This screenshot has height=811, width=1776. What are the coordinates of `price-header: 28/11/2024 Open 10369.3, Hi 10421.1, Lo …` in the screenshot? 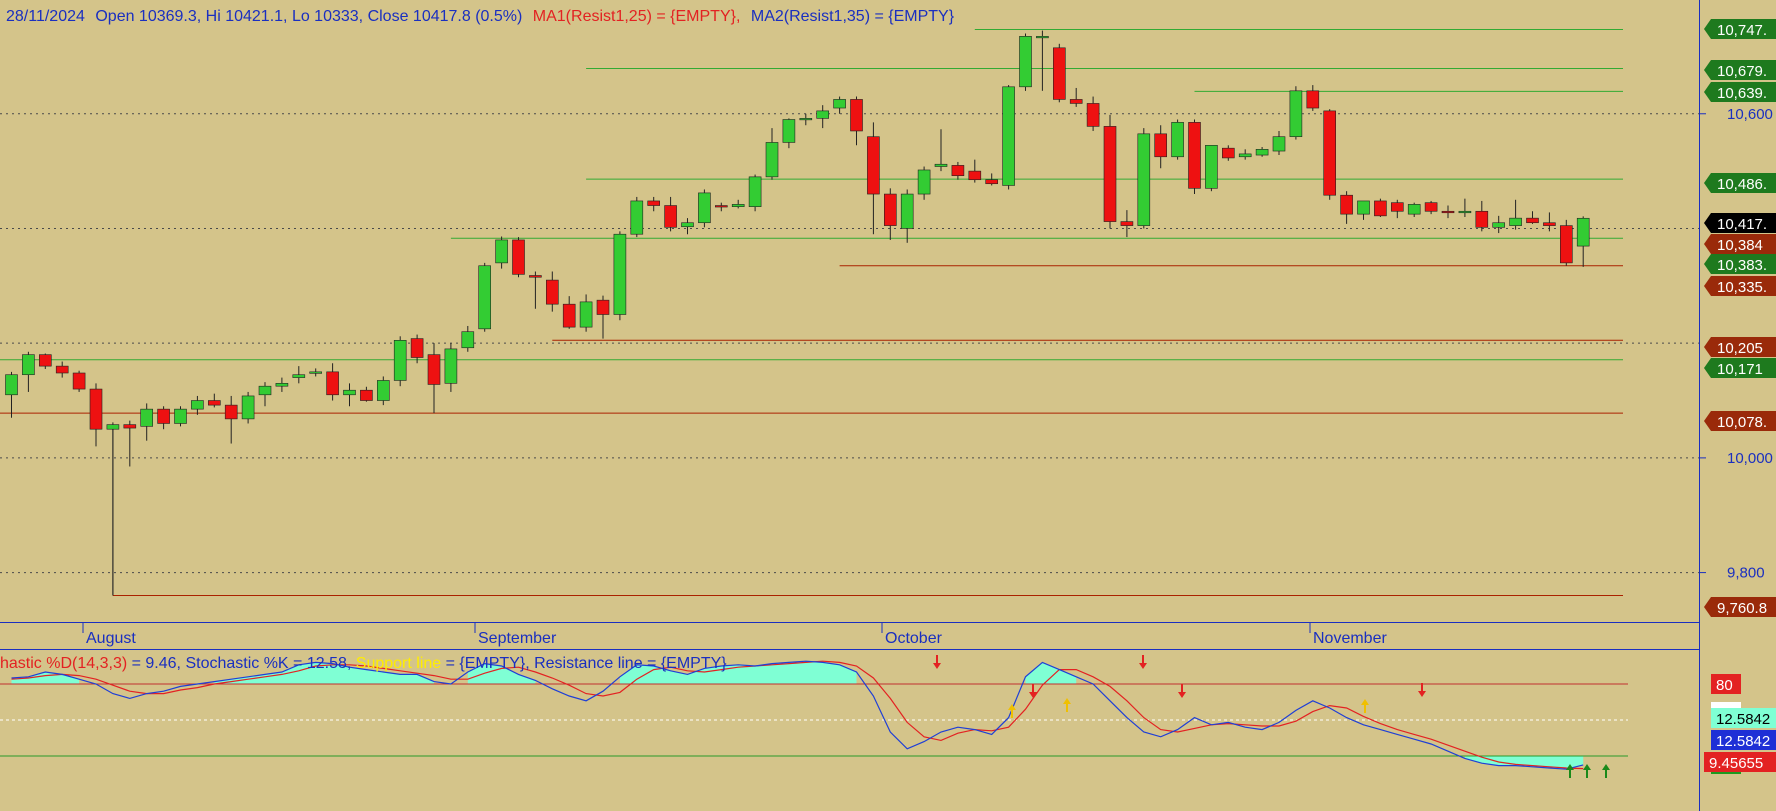 It's located at (480, 16).